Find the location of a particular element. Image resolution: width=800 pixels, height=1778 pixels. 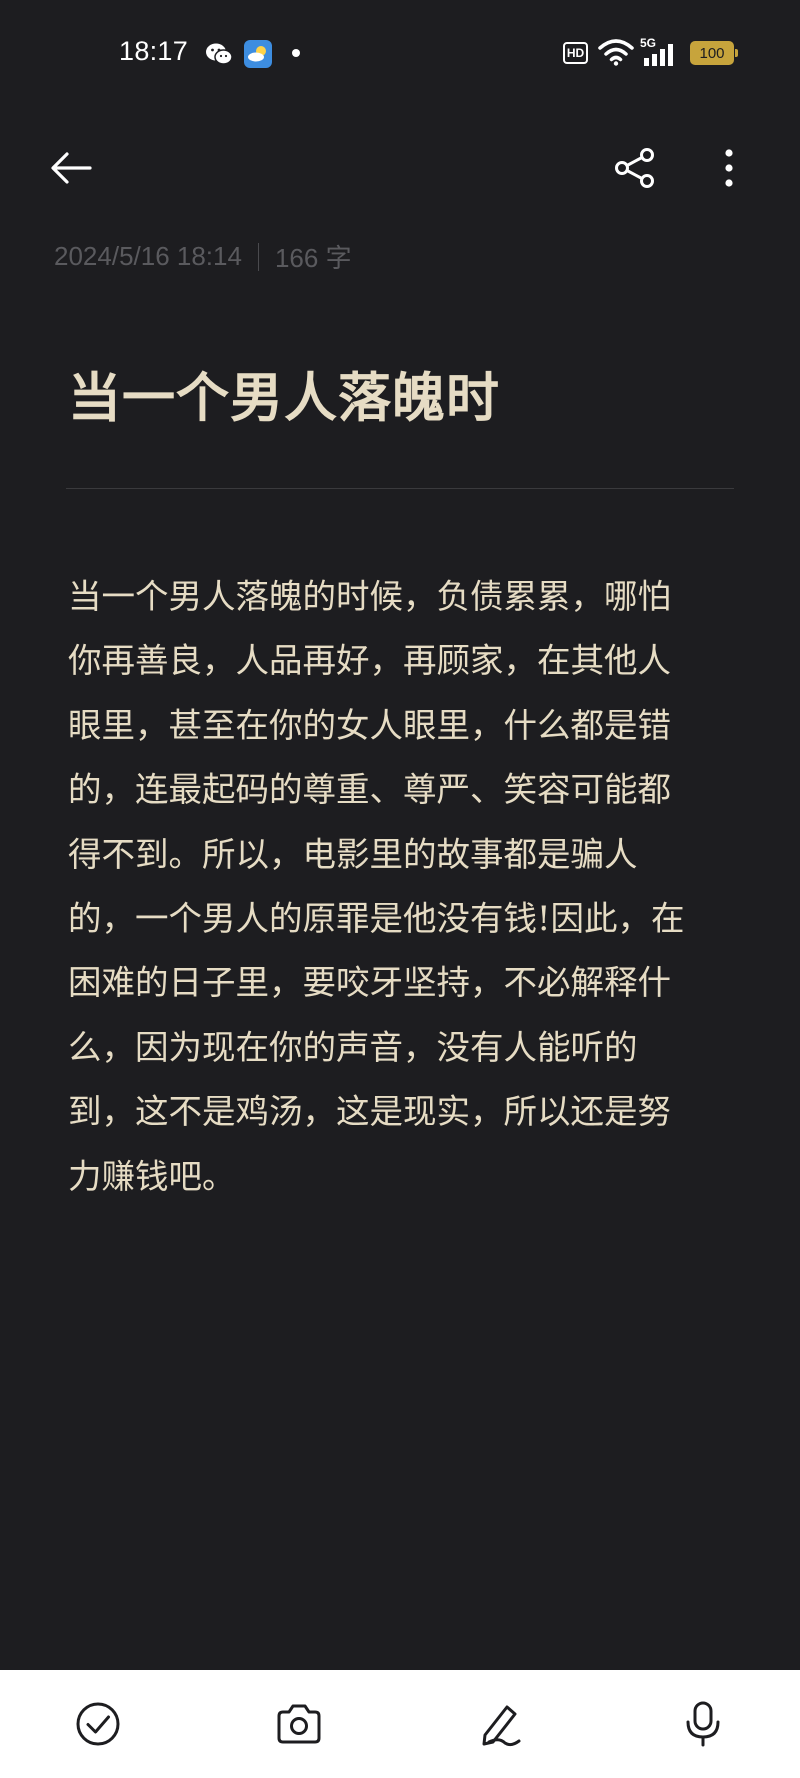

body-line: 么，因为现在你的声音，没有人能听的 is located at coordinates (353, 1047).